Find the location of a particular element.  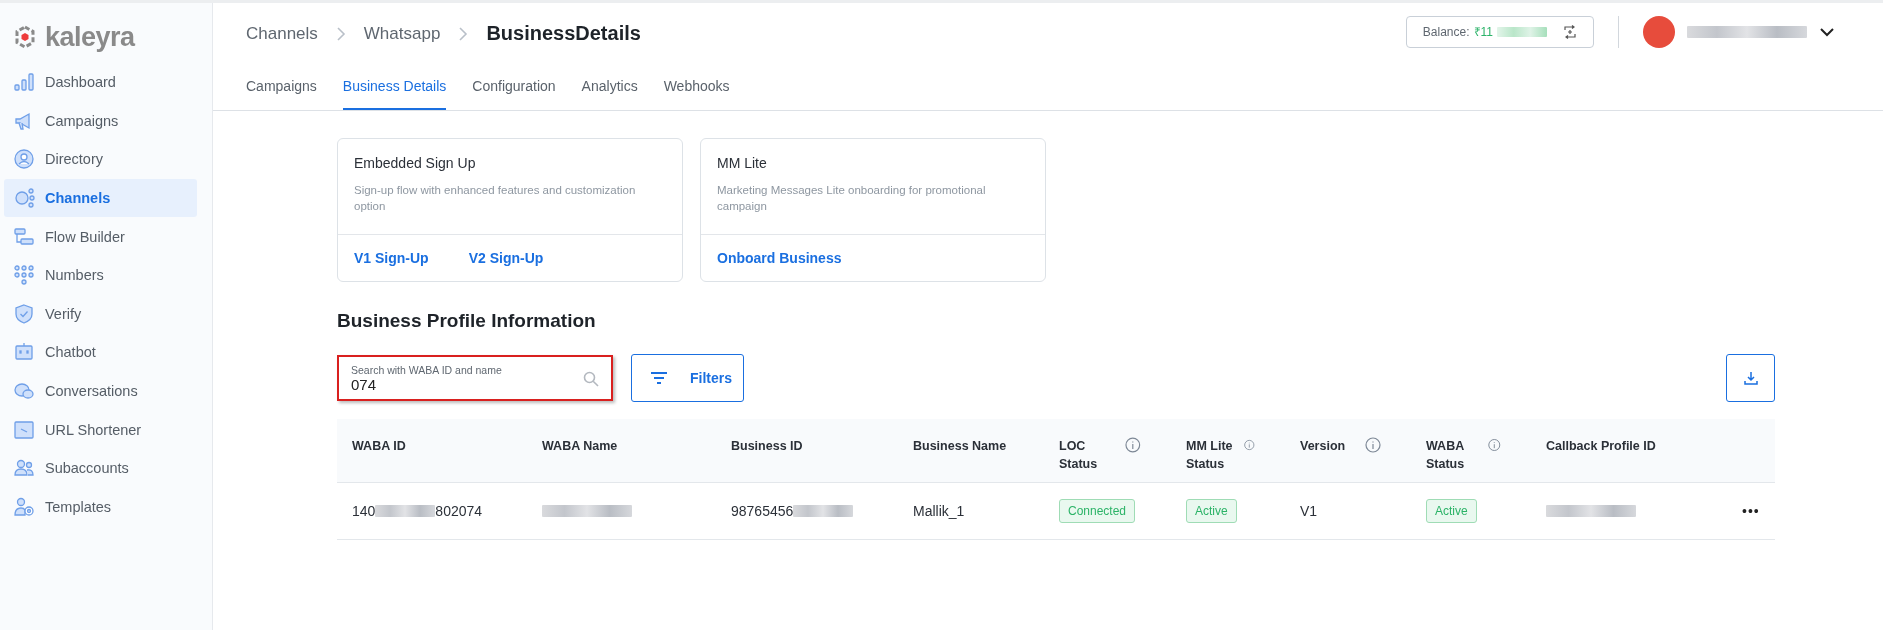

section-title: Business Profile Information is located at coordinates (467, 321).